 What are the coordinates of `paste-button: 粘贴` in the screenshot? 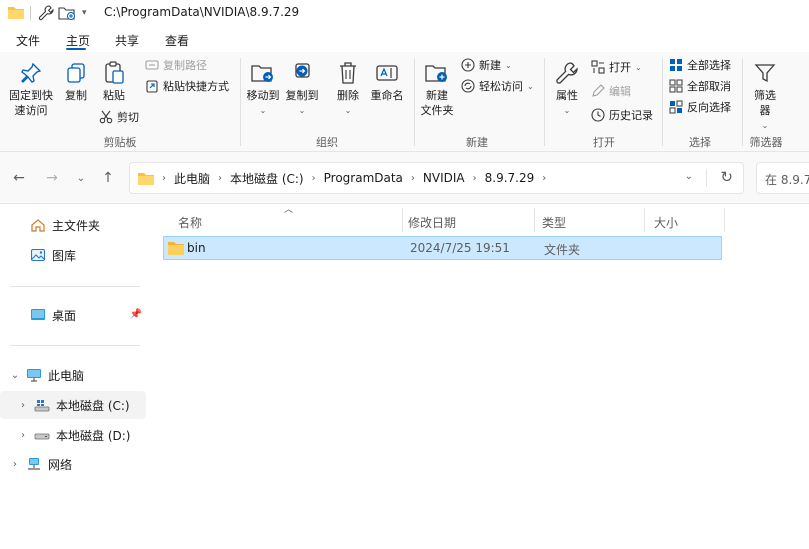 It's located at (114, 81).